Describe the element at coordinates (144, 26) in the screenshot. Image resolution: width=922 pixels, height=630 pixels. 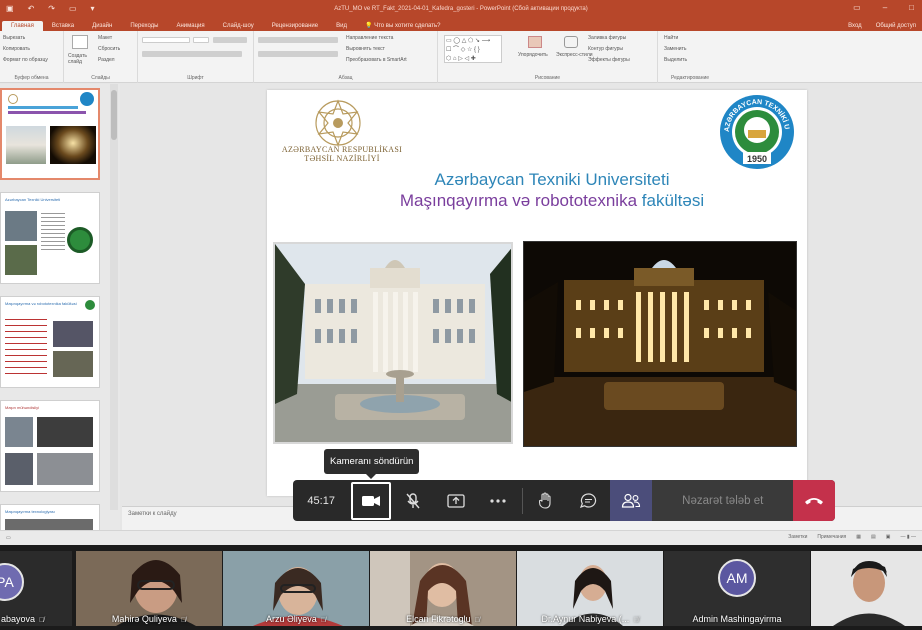
I see `tab-transitions: Переходы` at that location.